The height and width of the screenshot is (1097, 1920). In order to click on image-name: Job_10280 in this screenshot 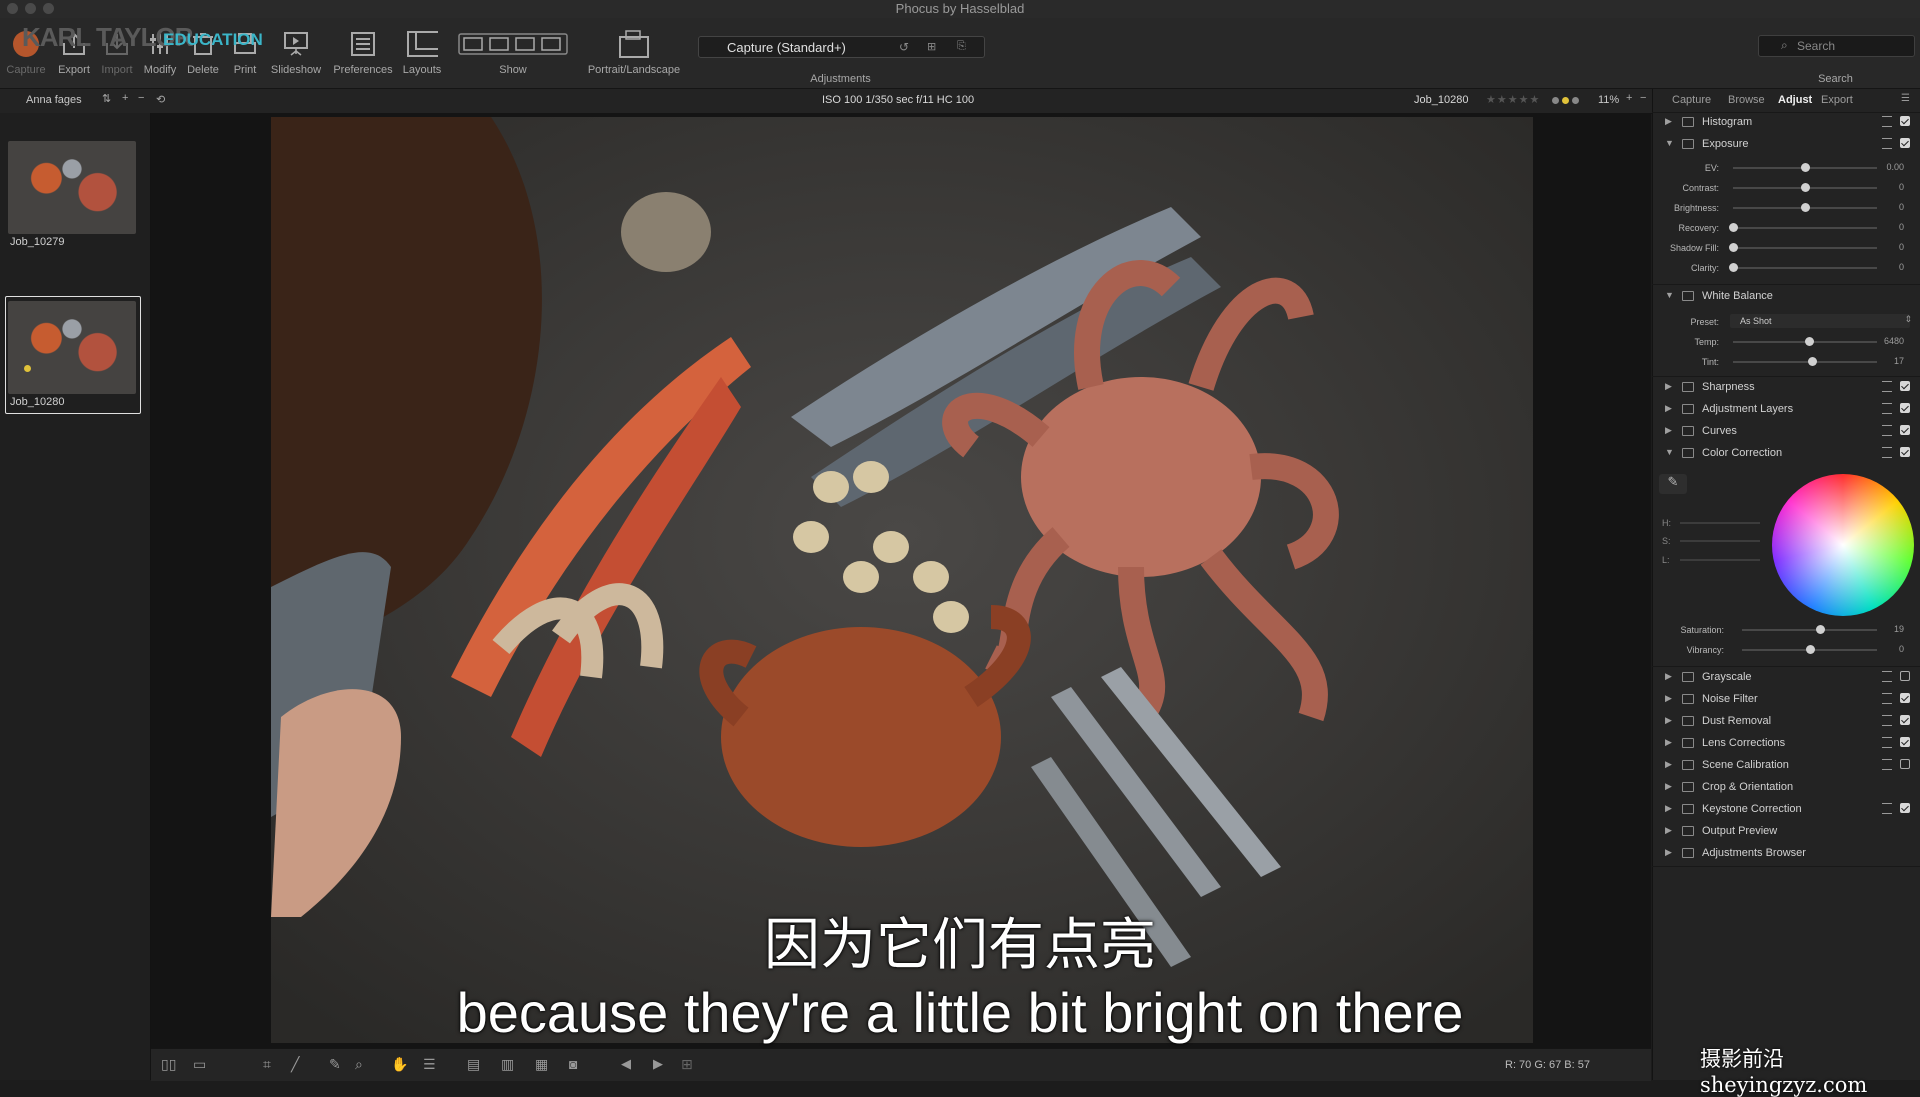, I will do `click(1441, 100)`.